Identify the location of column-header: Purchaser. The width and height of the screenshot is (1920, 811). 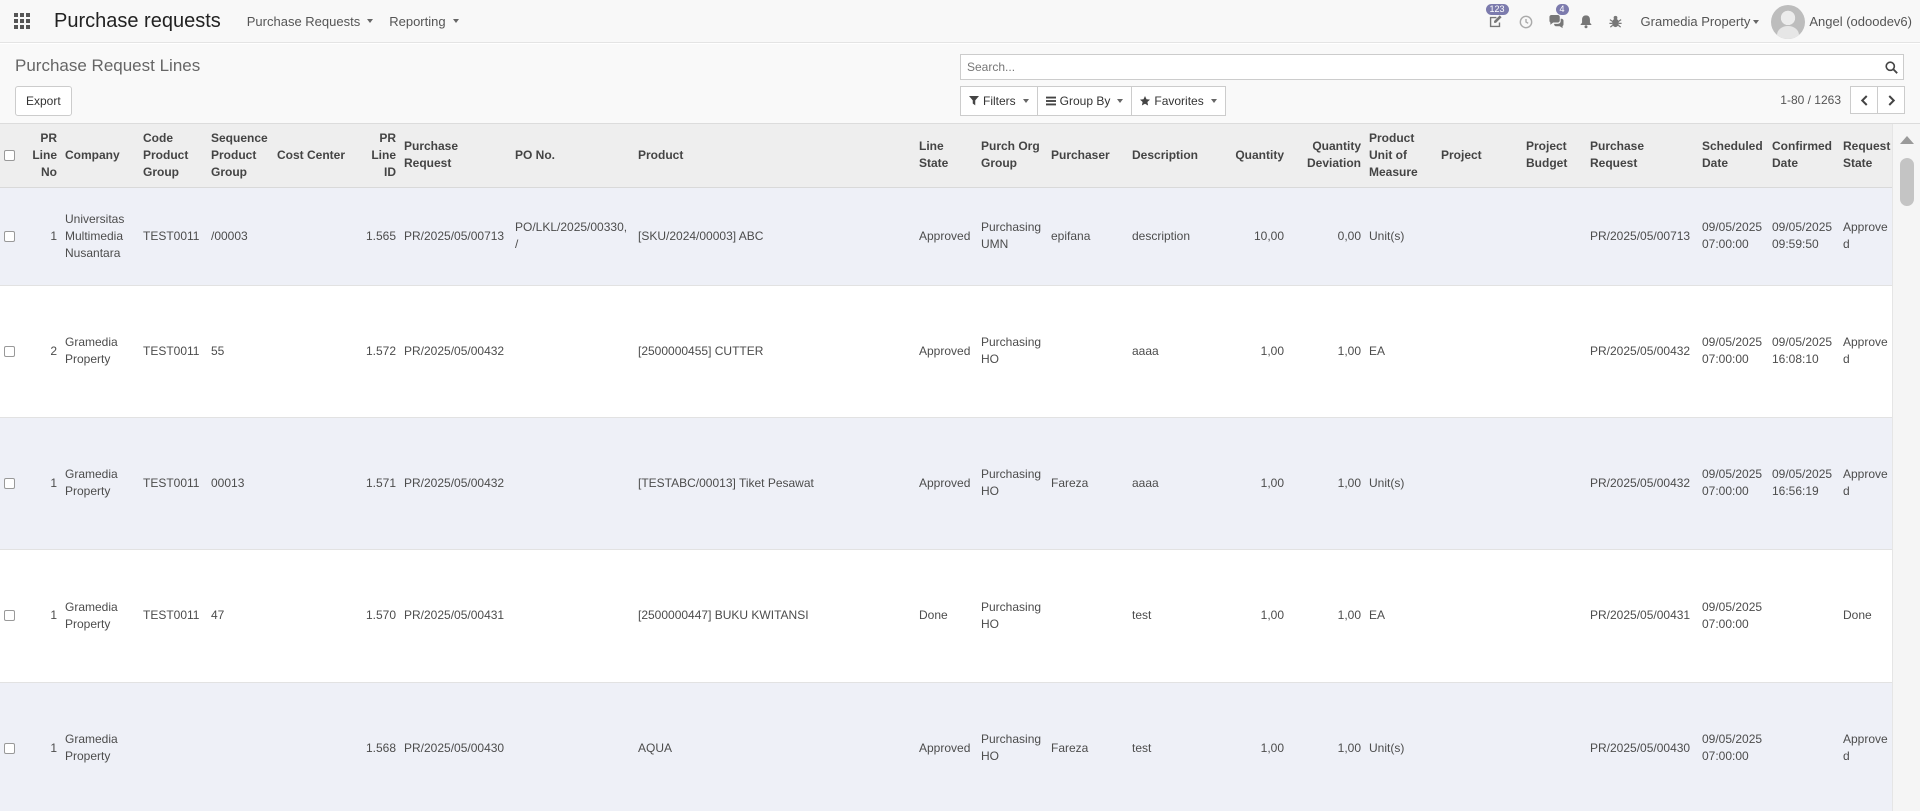
(1087, 156).